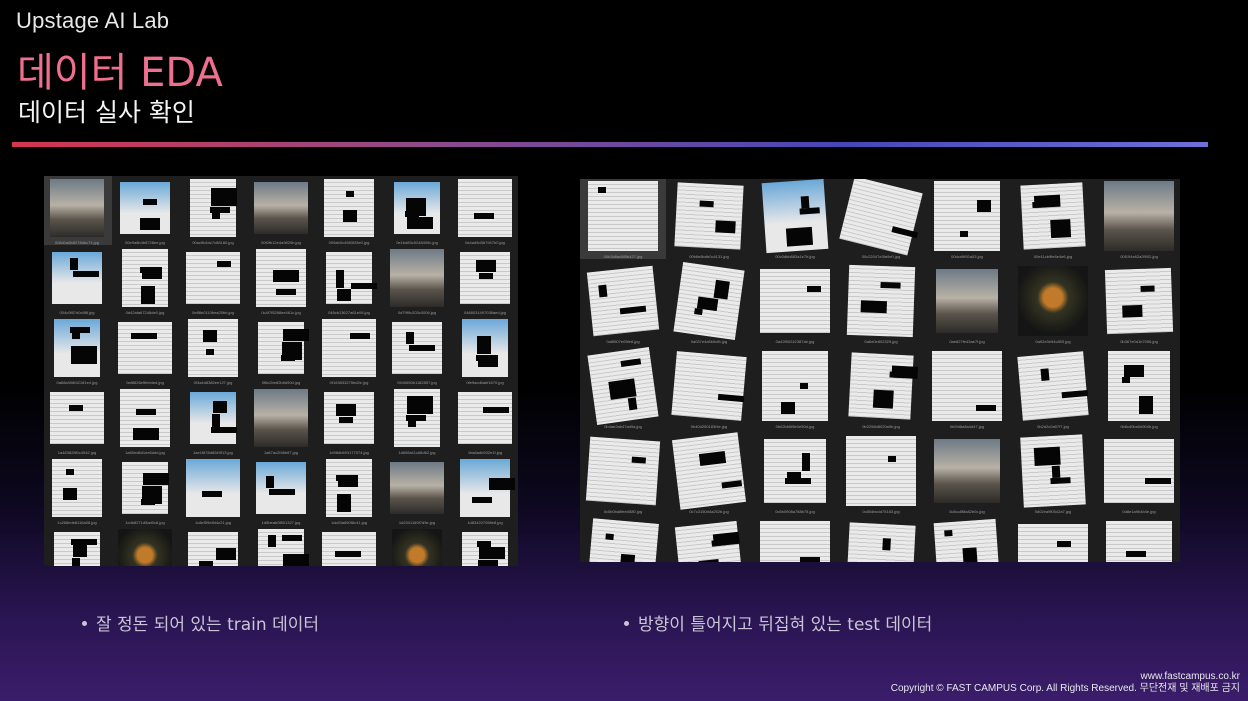 The image size is (1248, 701). What do you see at coordinates (417, 353) in the screenshot?
I see `thumbnail-item: 0540650b1182857.jpg` at bounding box center [417, 353].